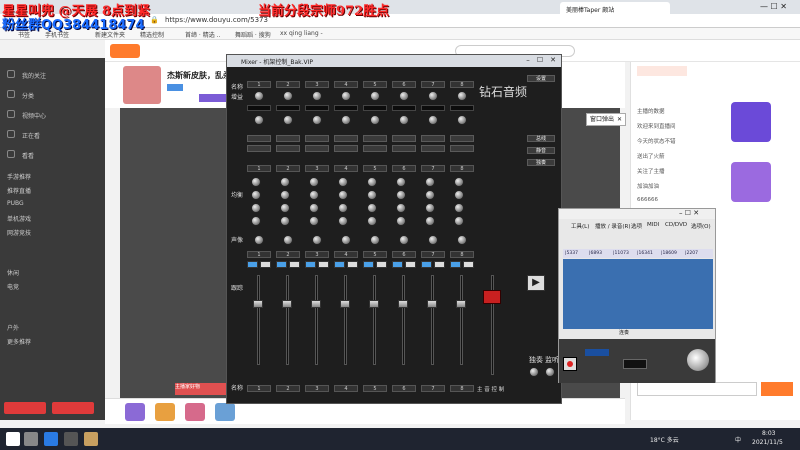  I want to click on search-icon, so click(31, 439).